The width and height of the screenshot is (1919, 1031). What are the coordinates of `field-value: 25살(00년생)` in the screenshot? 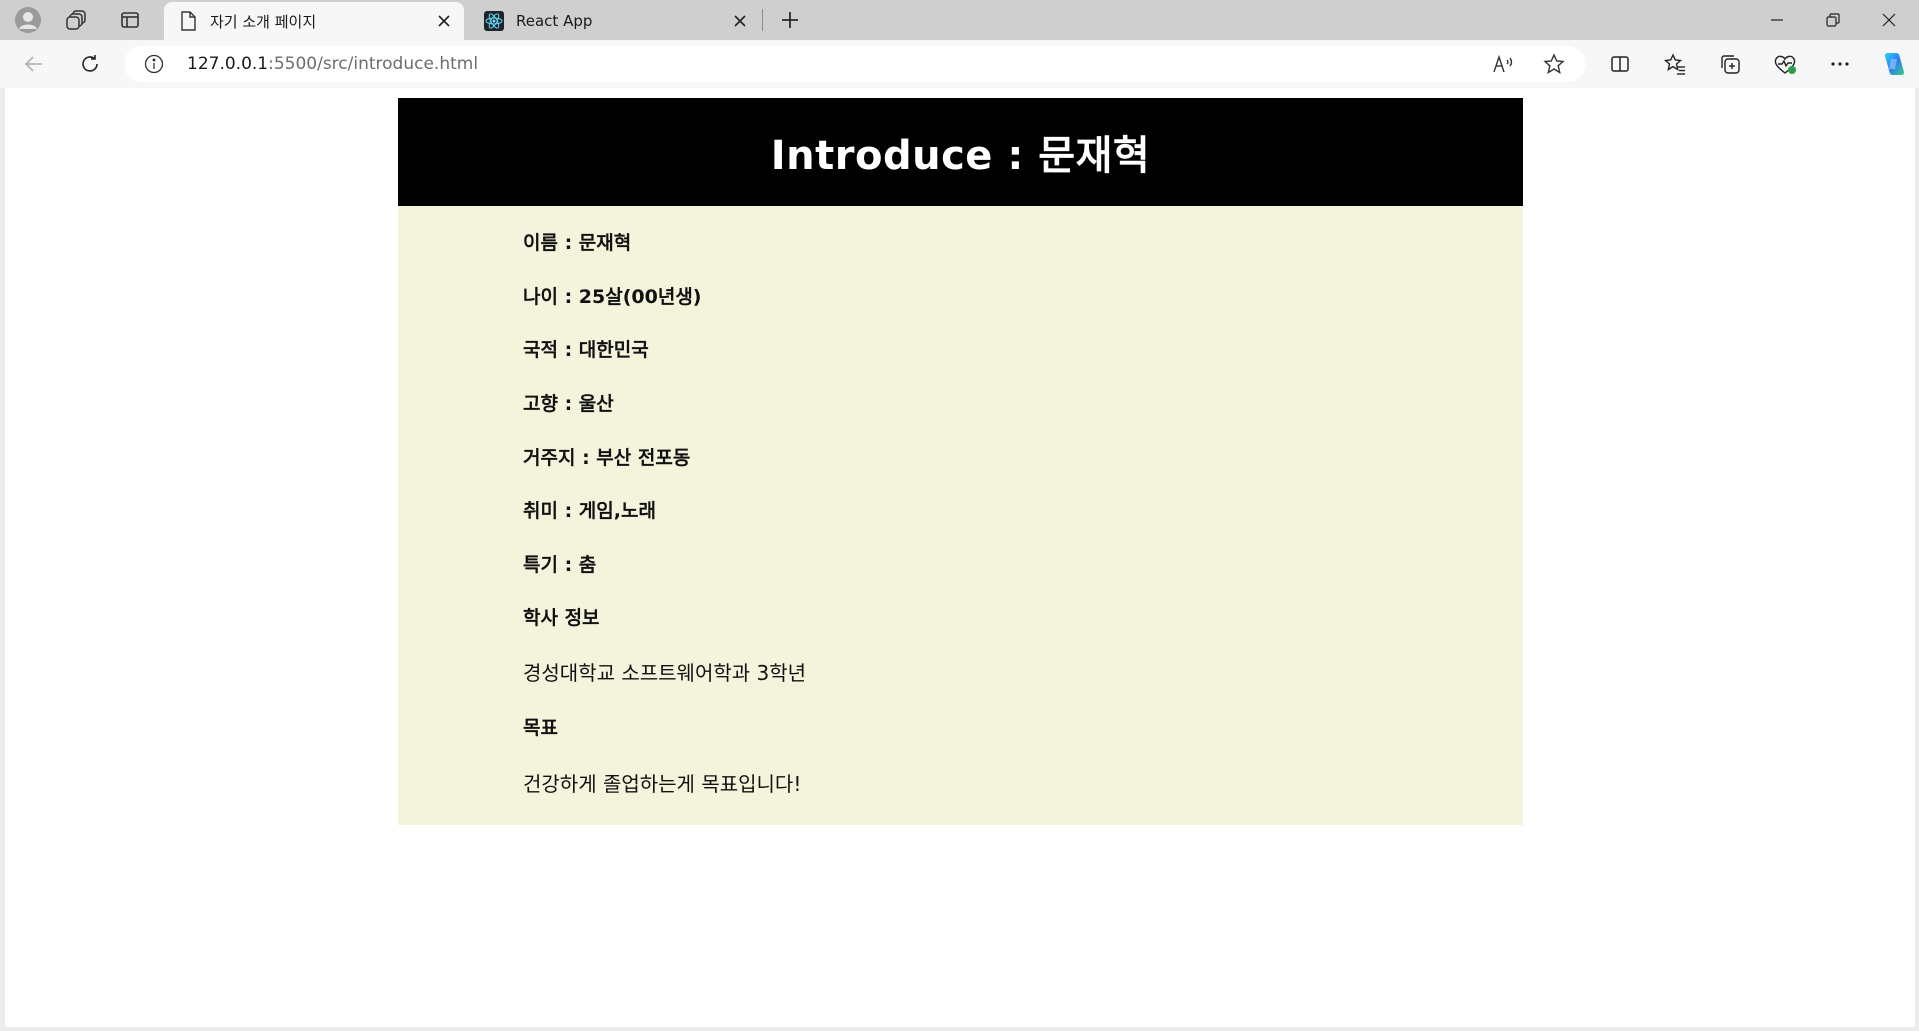 It's located at (640, 297).